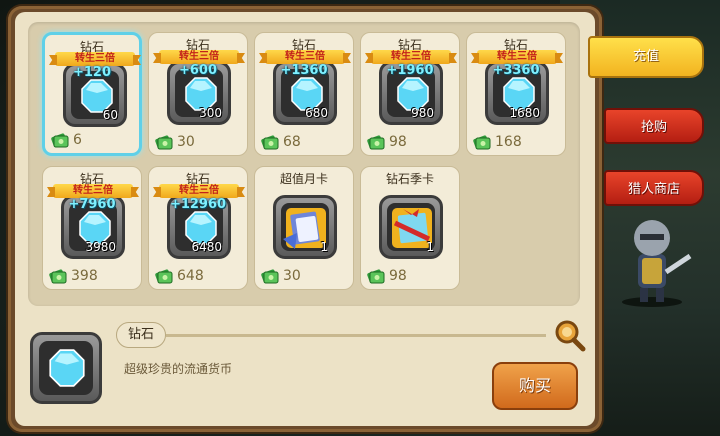 Image resolution: width=720 pixels, height=436 pixels. Describe the element at coordinates (654, 188) in the screenshot. I see `tab-hunter-shop: 猎人商店` at that location.